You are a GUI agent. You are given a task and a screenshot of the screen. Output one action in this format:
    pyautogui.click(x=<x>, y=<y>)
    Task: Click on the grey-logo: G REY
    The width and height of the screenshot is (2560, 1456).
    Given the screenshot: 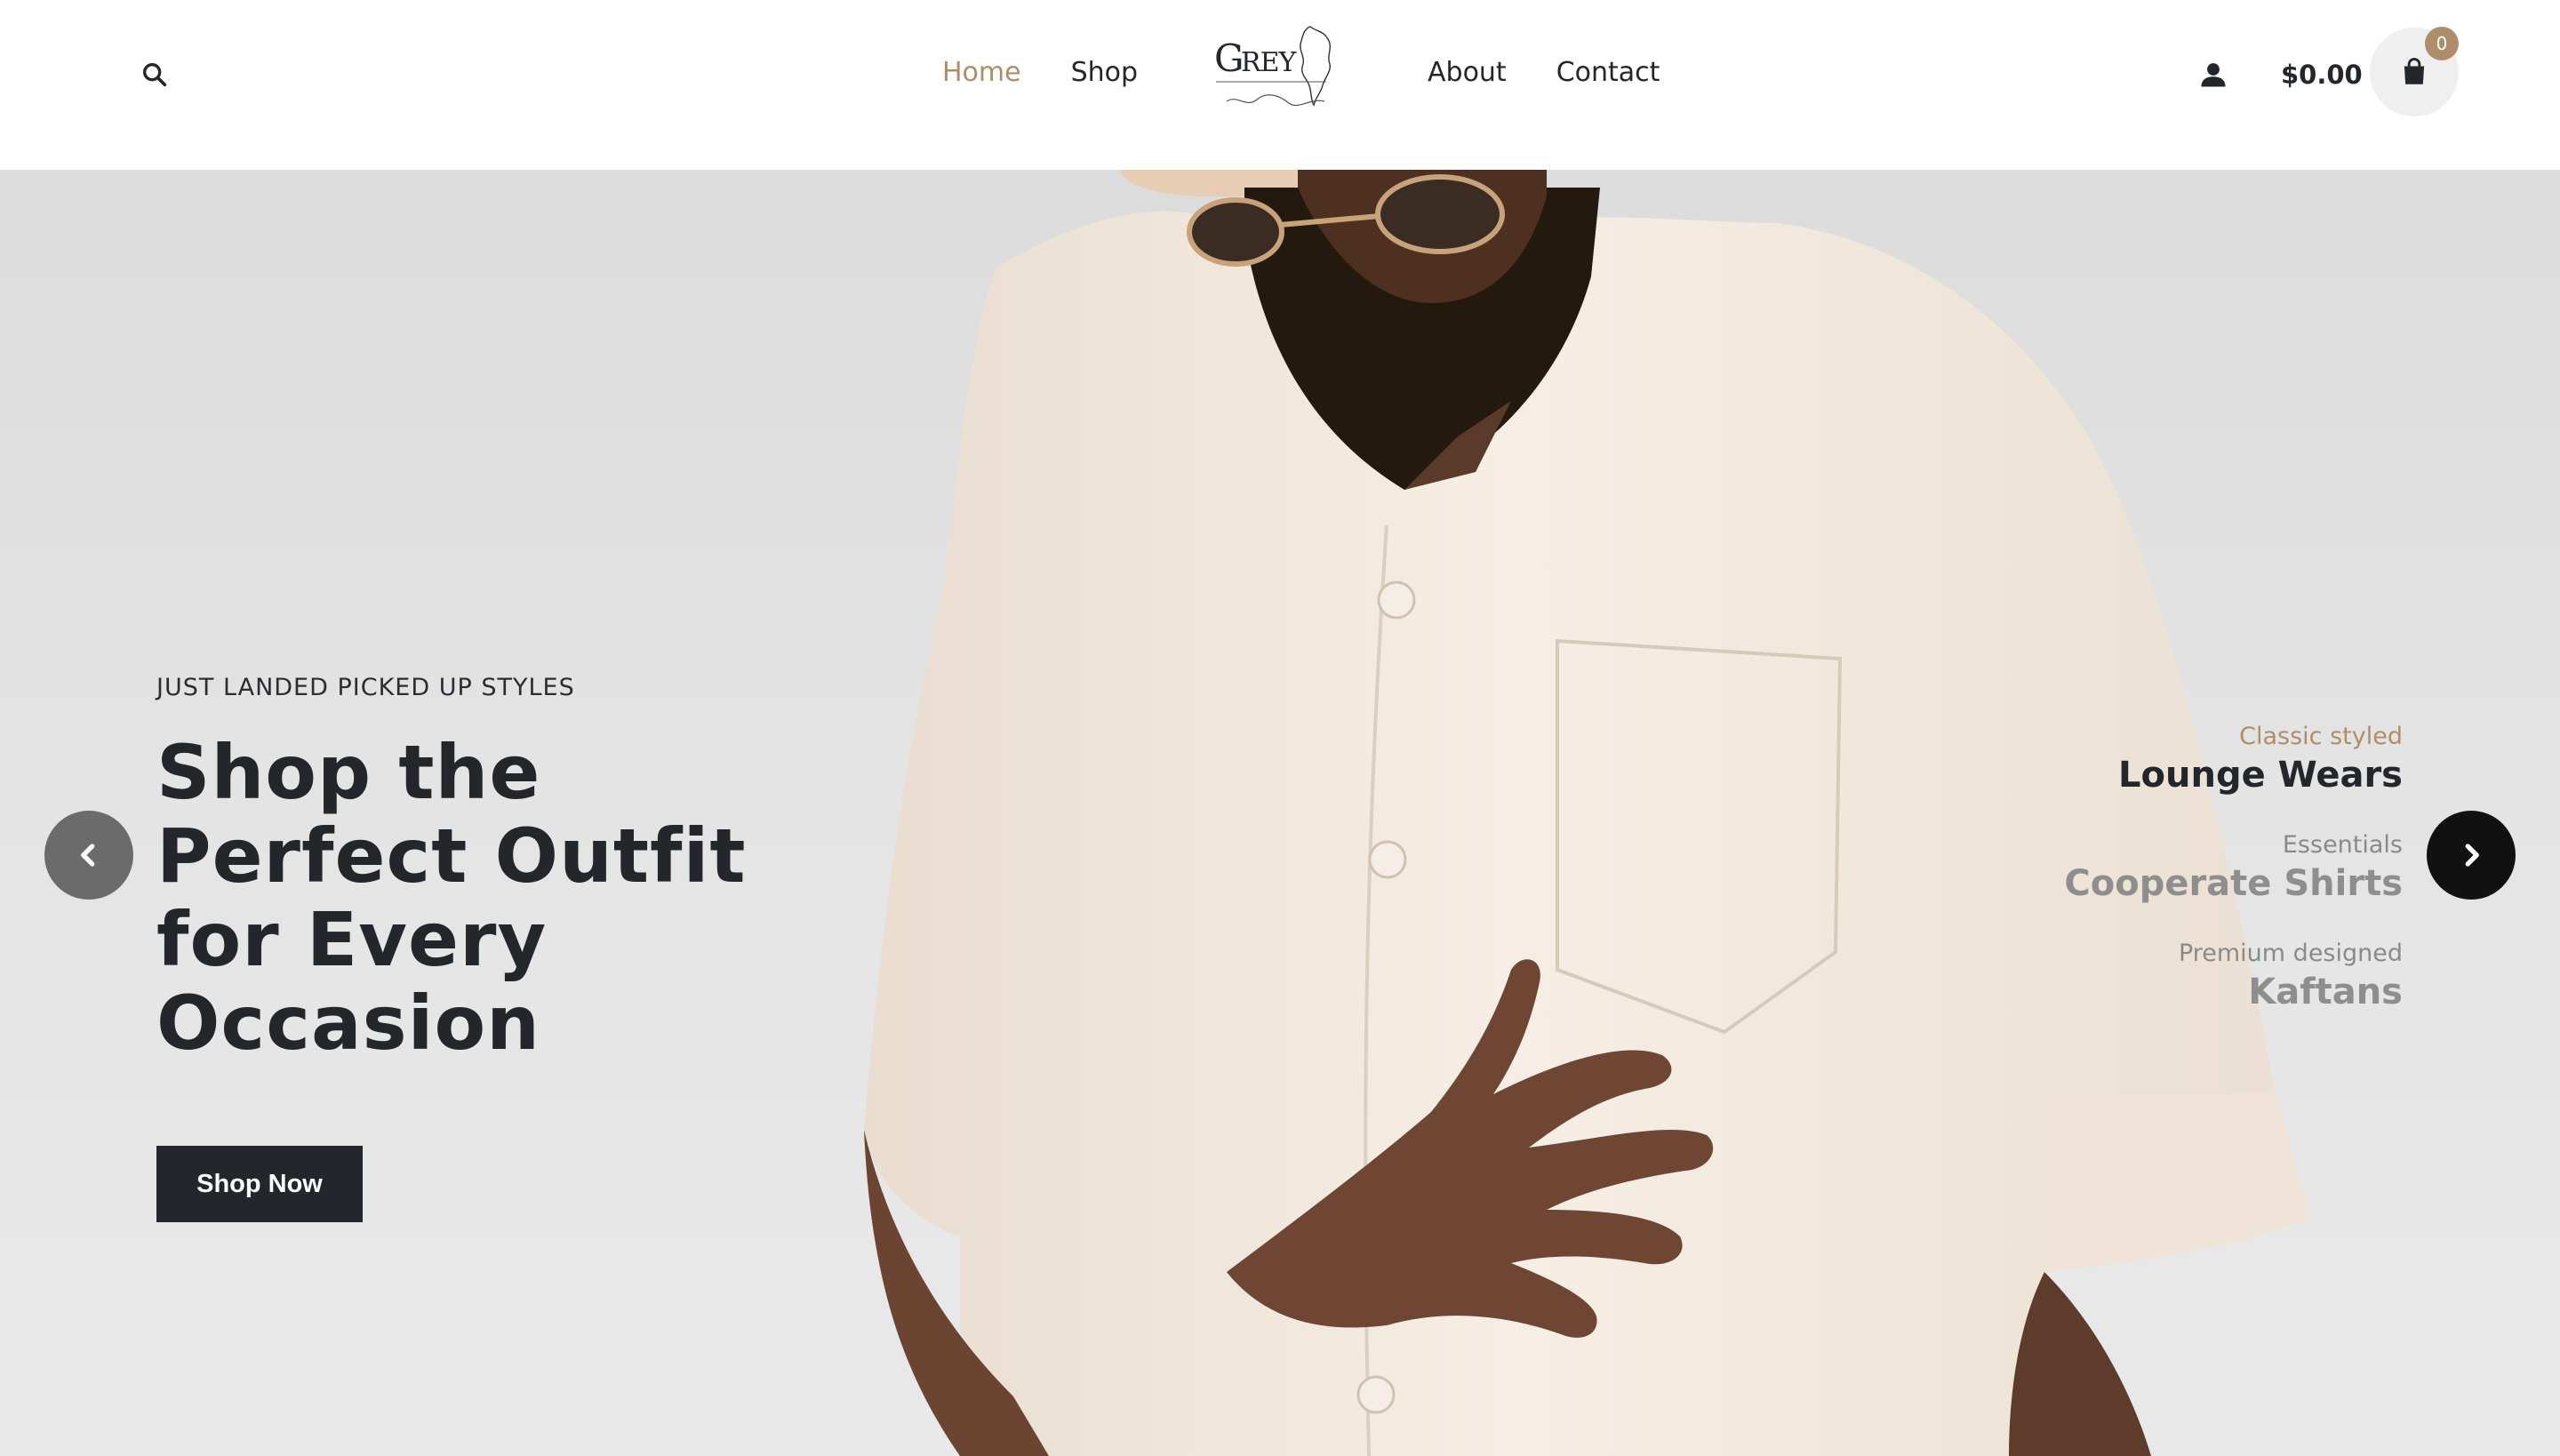 What is the action you would take?
    pyautogui.click(x=1277, y=68)
    